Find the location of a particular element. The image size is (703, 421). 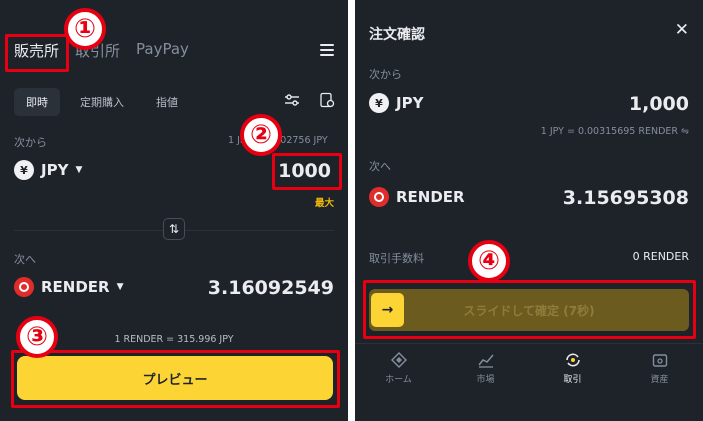

confirm-from-label: 次から is located at coordinates (385, 74).